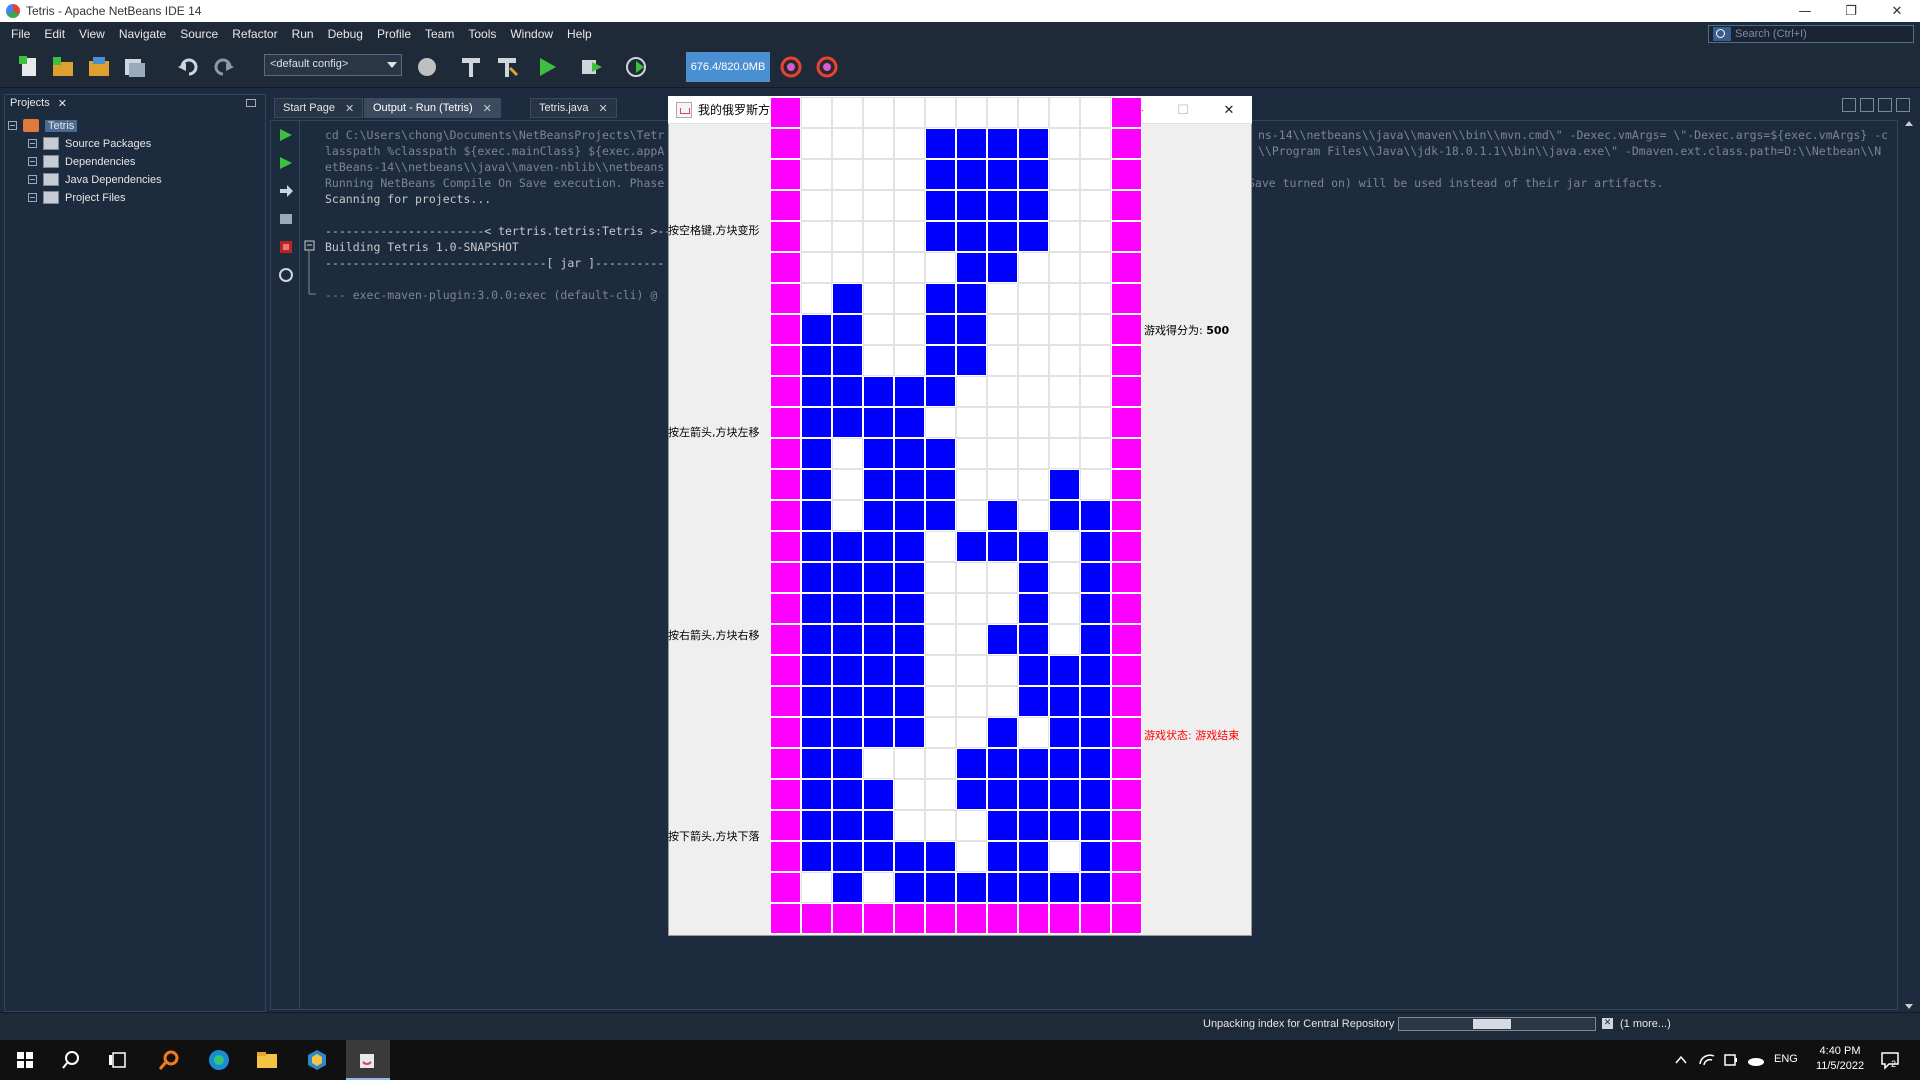 Image resolution: width=1920 pixels, height=1080 pixels. Describe the element at coordinates (303, 34) in the screenshot. I see `menu-run: Run` at that location.